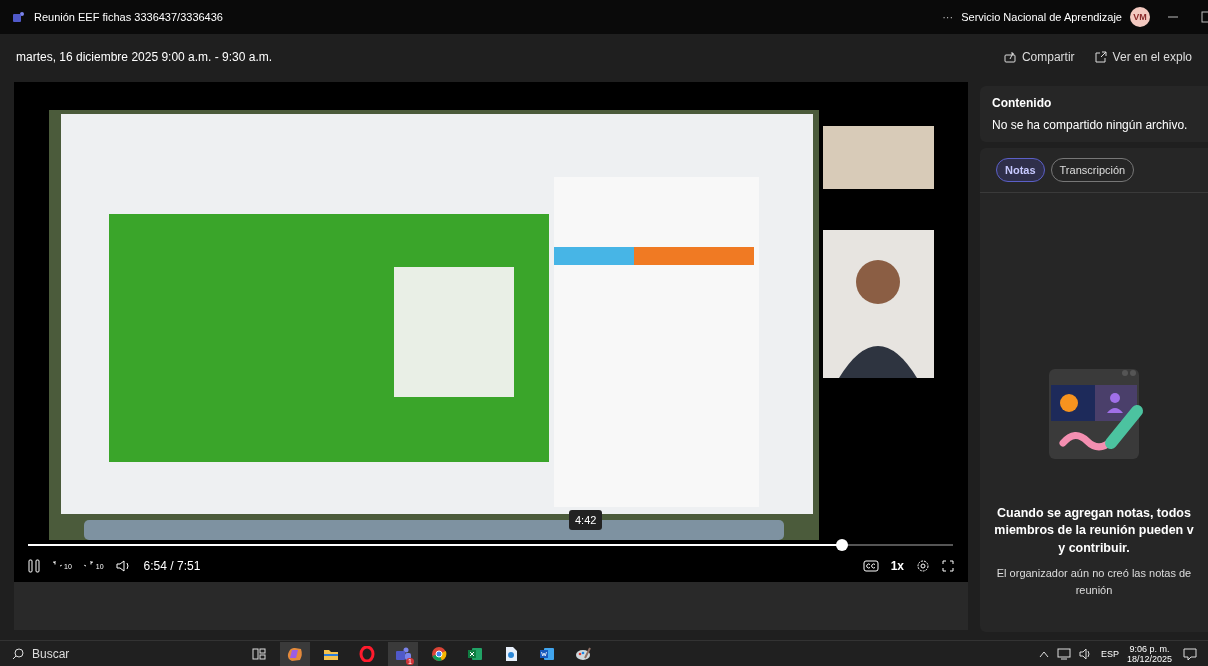 This screenshot has height=666, width=1208. Describe the element at coordinates (547, 653) in the screenshot. I see `word-icon` at that location.